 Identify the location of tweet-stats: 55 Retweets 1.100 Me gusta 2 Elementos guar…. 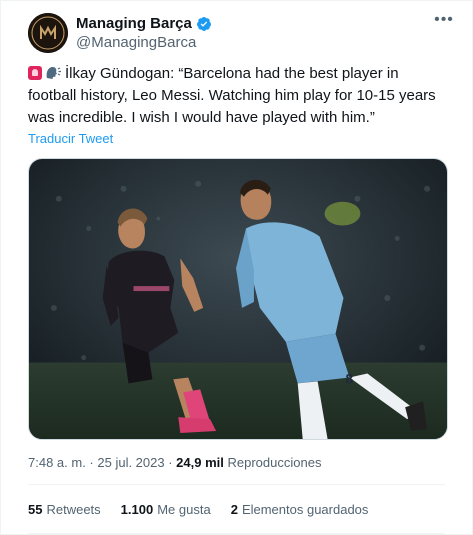
(198, 510).